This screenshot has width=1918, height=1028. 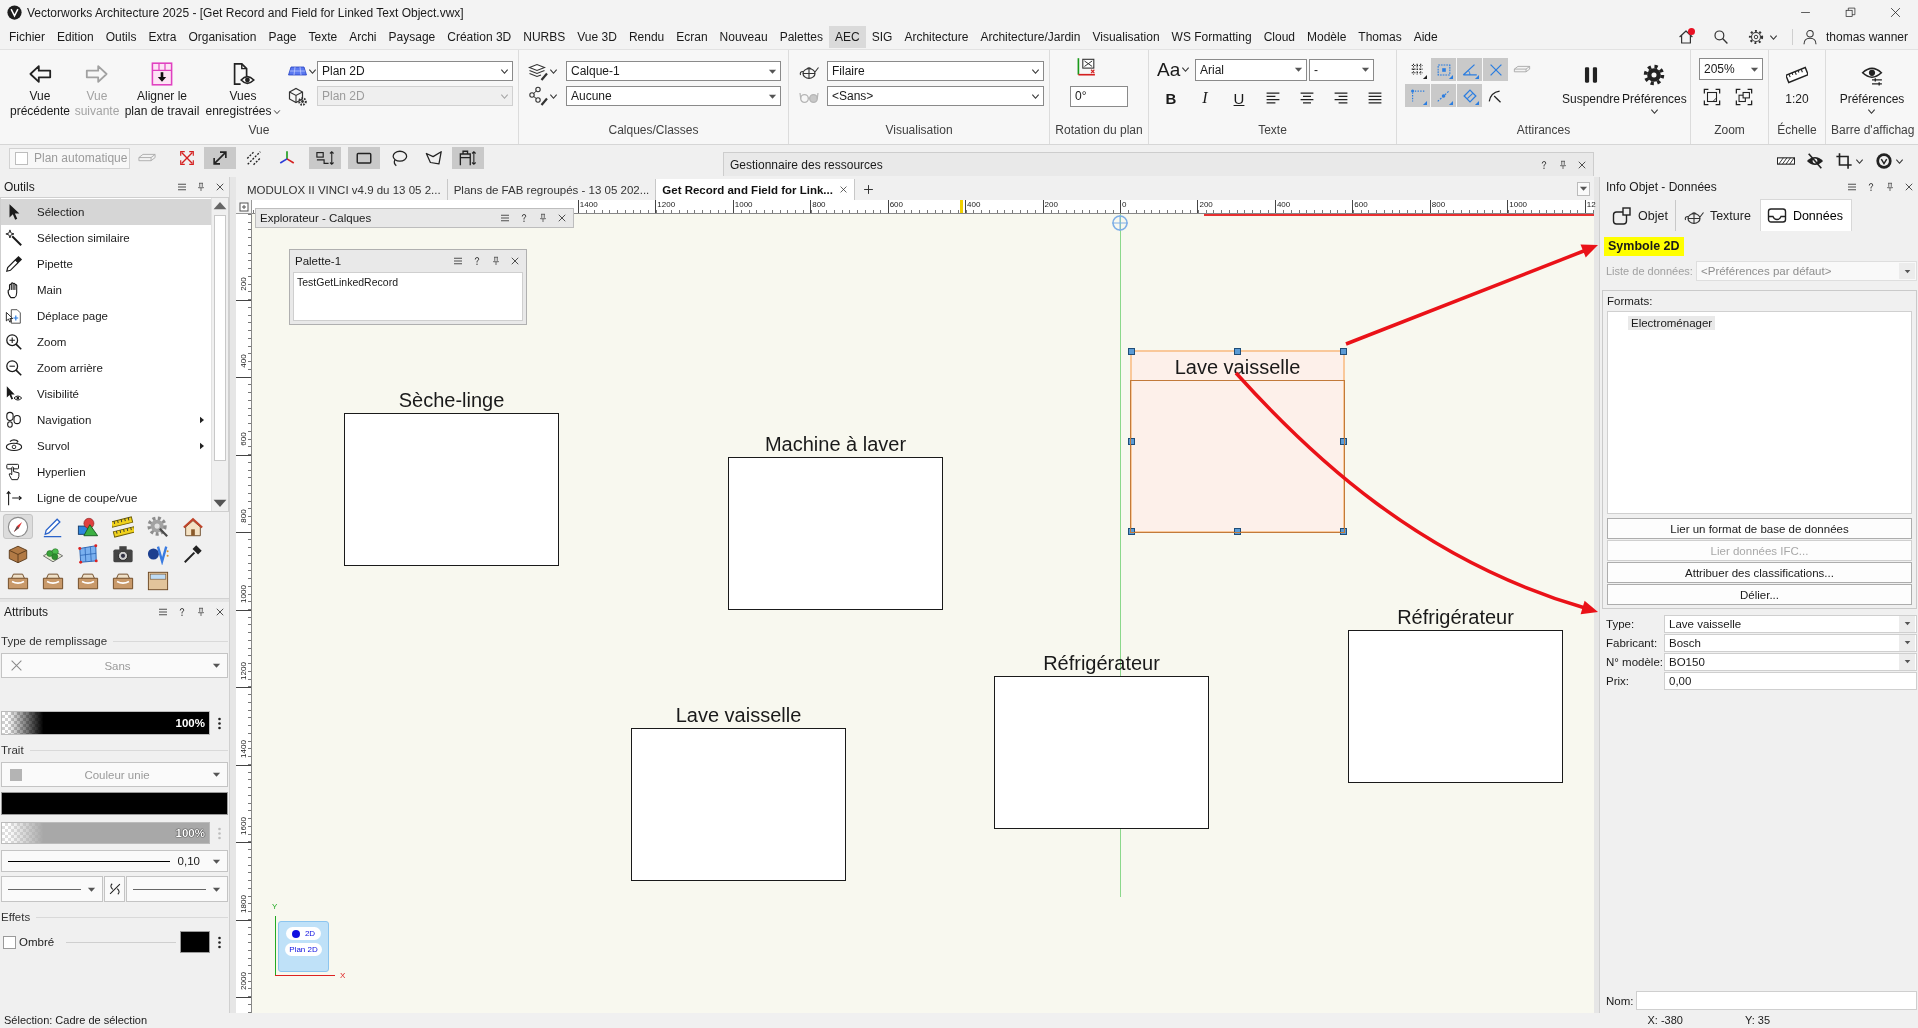 I want to click on render-mode-dropdown: Filaire, so click(x=935, y=71).